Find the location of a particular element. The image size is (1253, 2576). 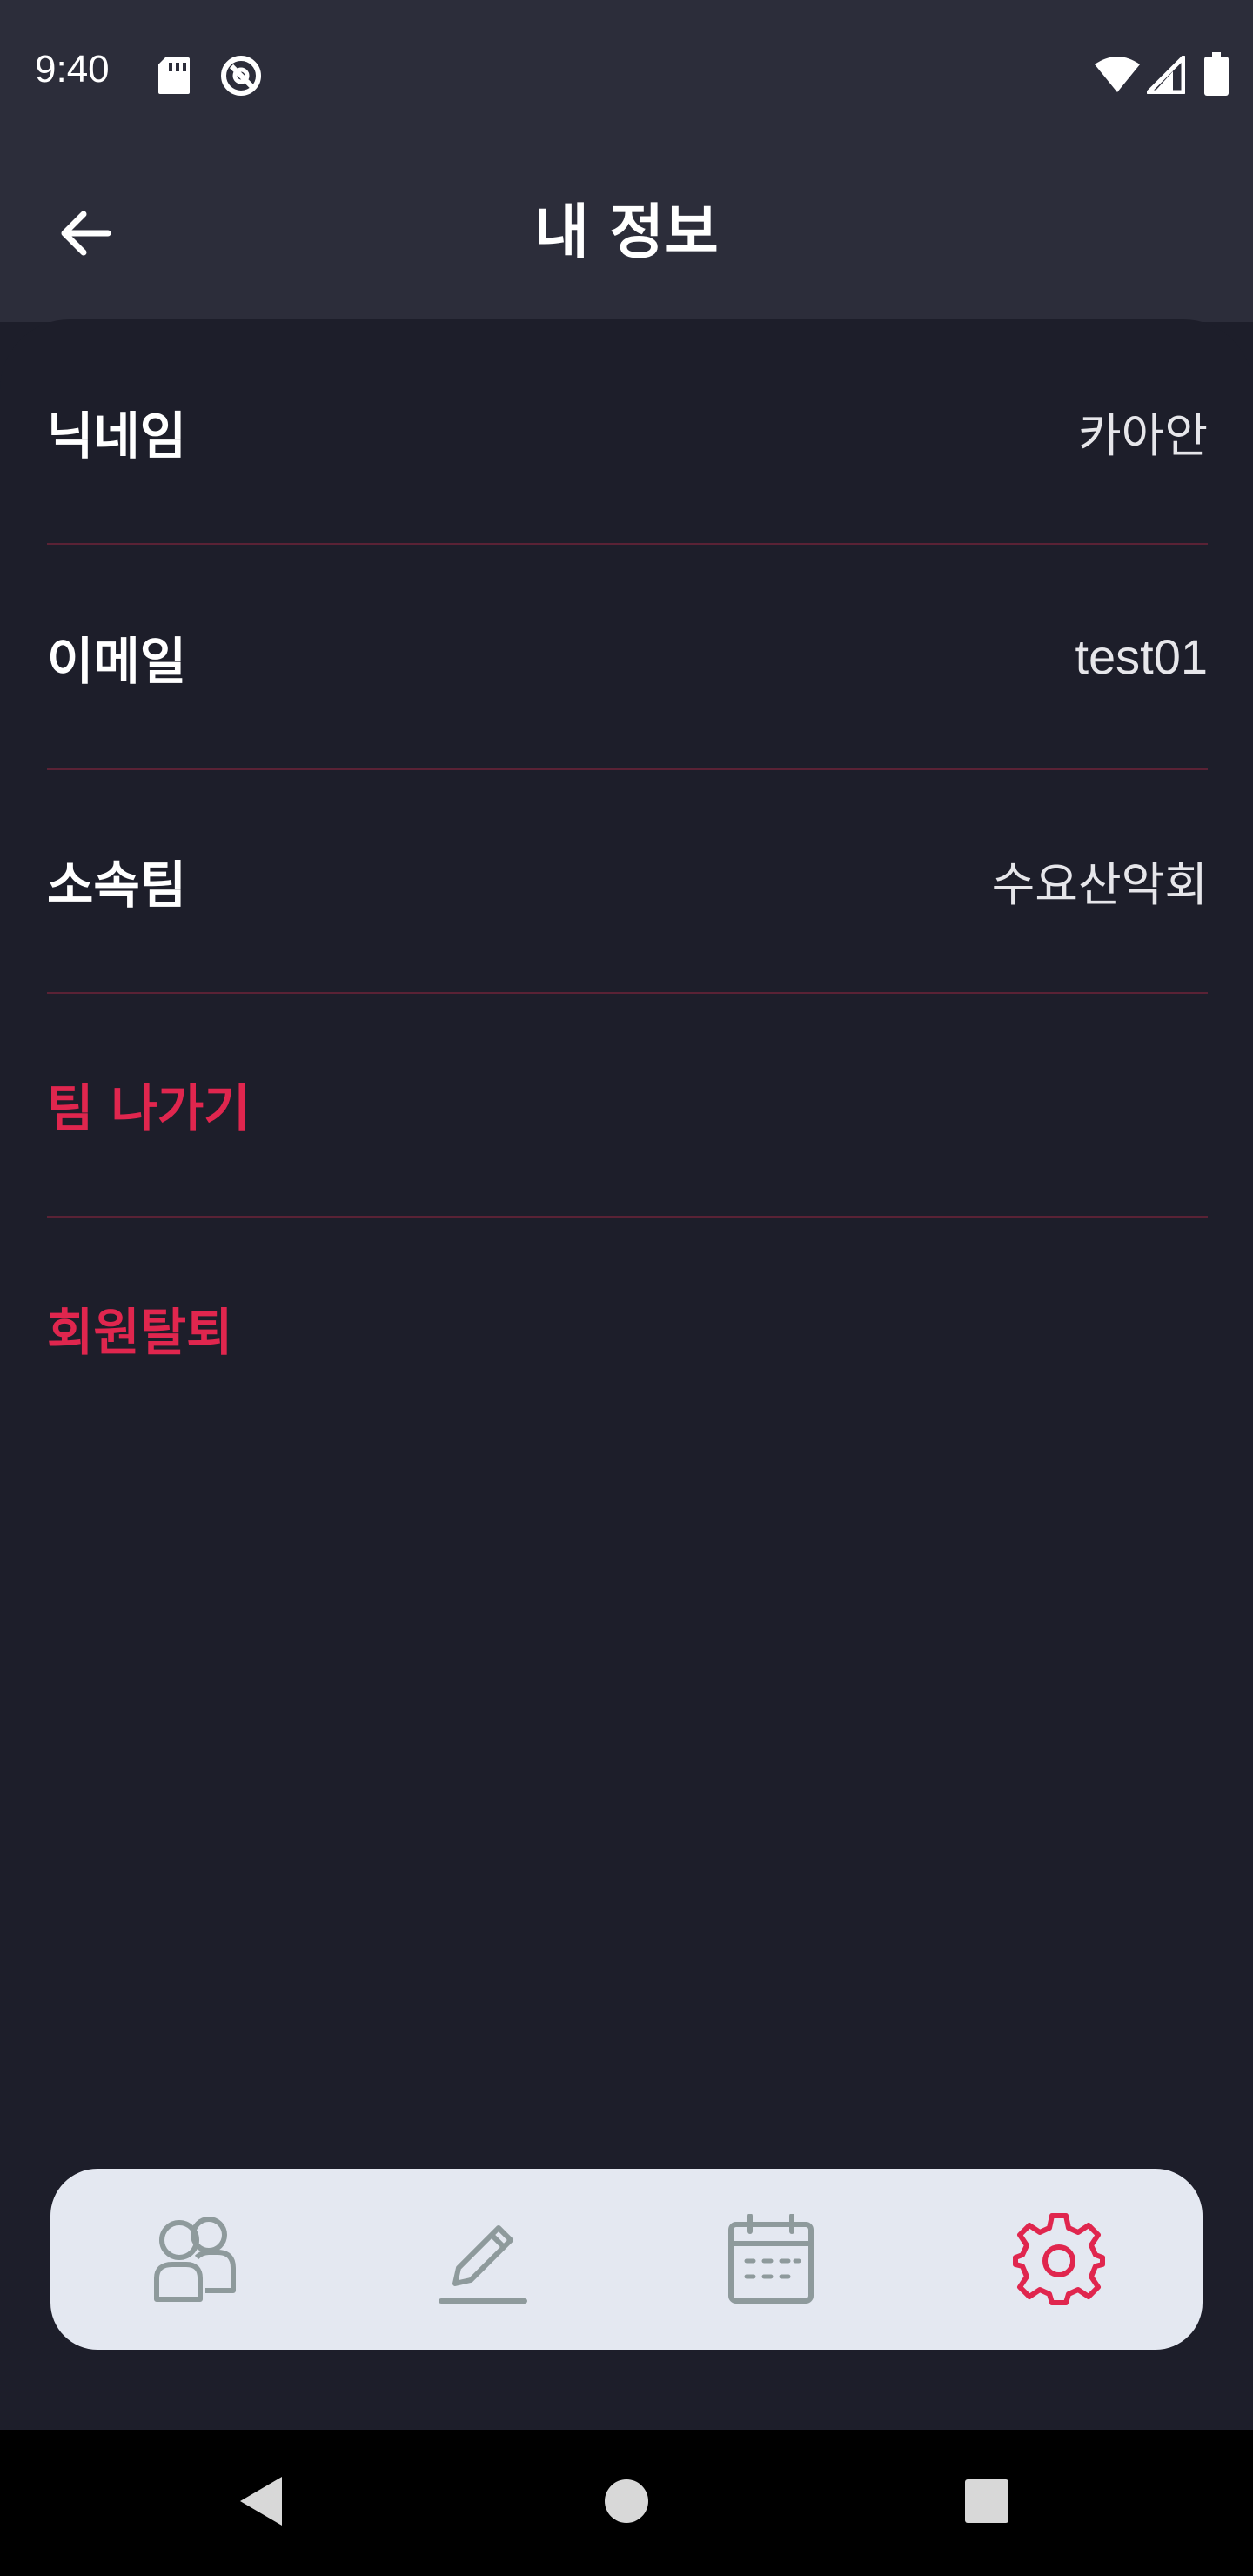

nav-item-settings is located at coordinates (1059, 2259).